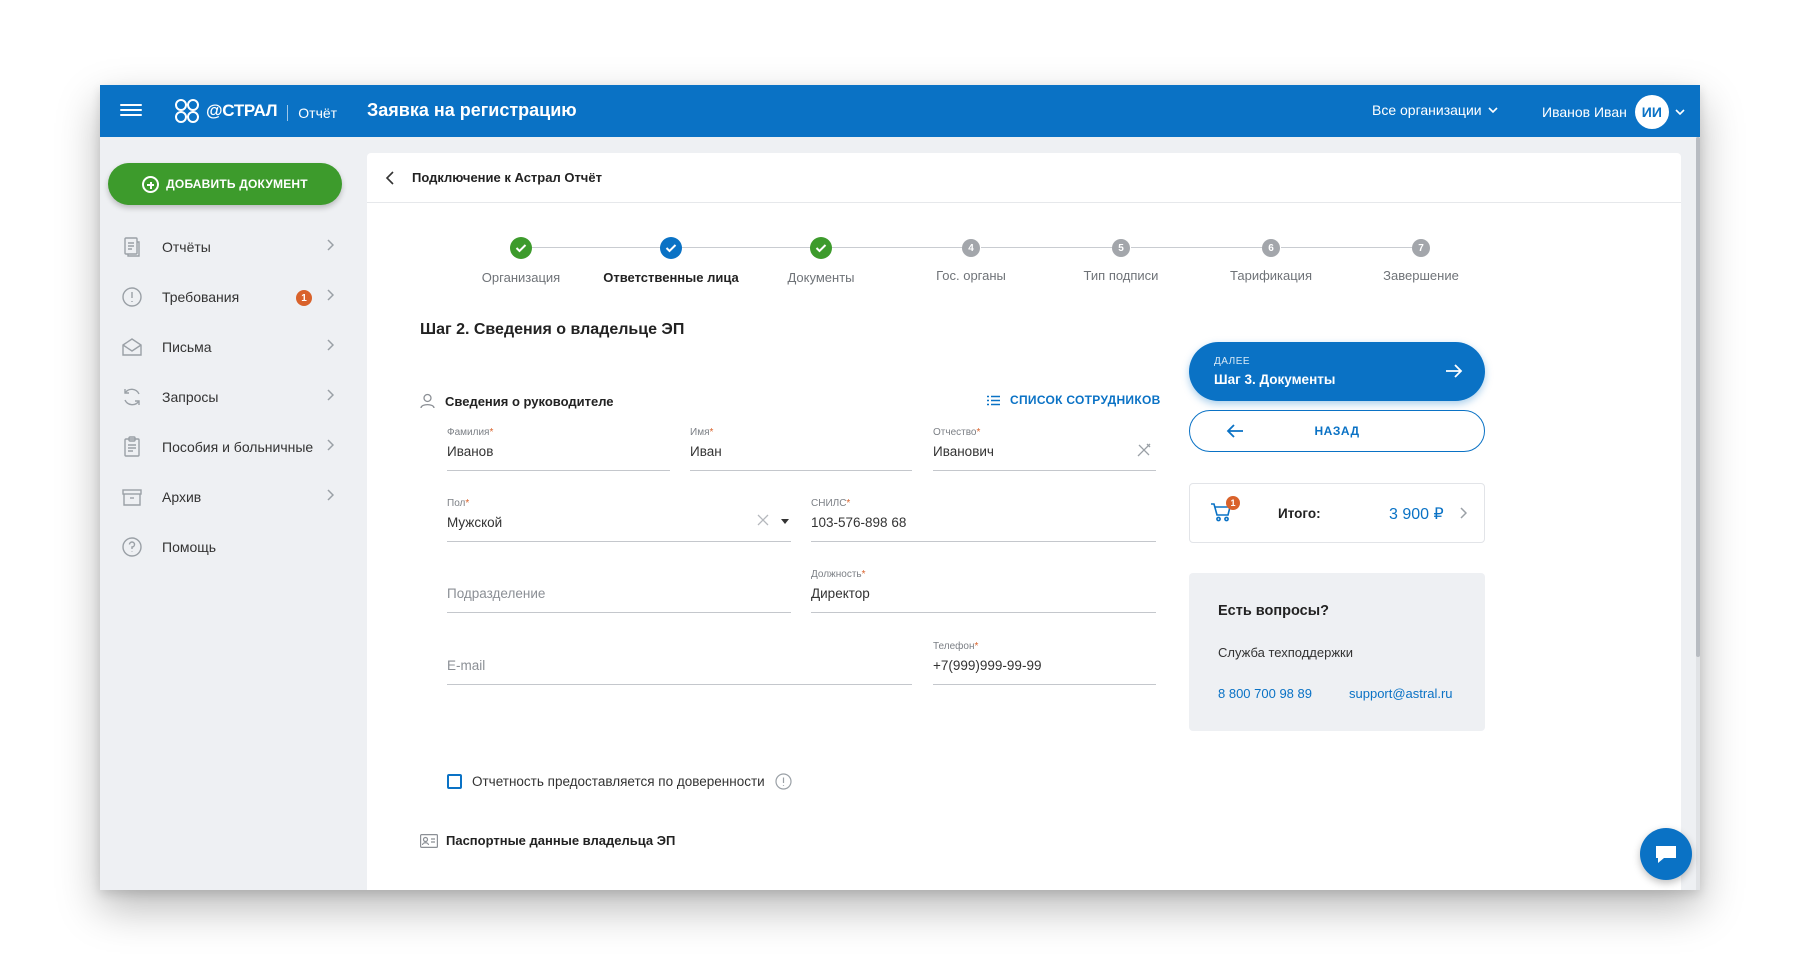 This screenshot has height=975, width=1800. Describe the element at coordinates (993, 400) in the screenshot. I see `list-icon` at that location.